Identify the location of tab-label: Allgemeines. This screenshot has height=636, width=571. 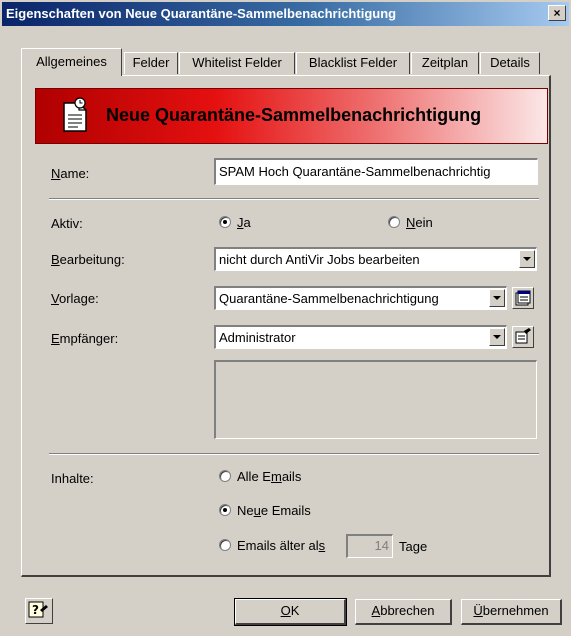
(71, 61).